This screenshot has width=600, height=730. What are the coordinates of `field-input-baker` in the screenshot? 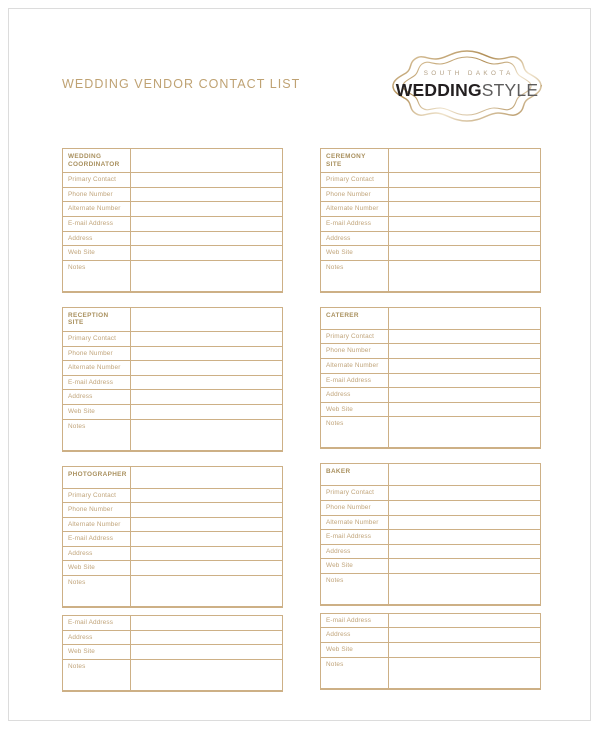 It's located at (464, 474).